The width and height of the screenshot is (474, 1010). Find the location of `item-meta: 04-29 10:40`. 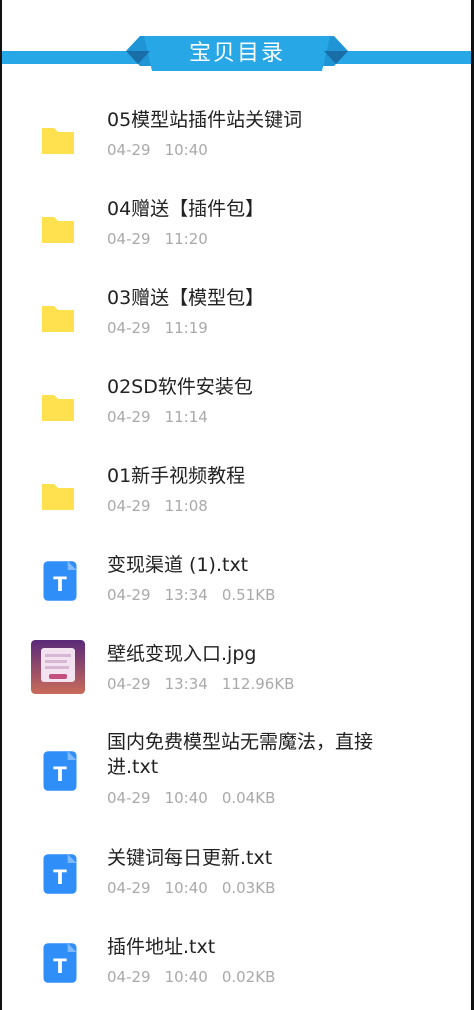

item-meta: 04-29 10:40 is located at coordinates (164, 150).